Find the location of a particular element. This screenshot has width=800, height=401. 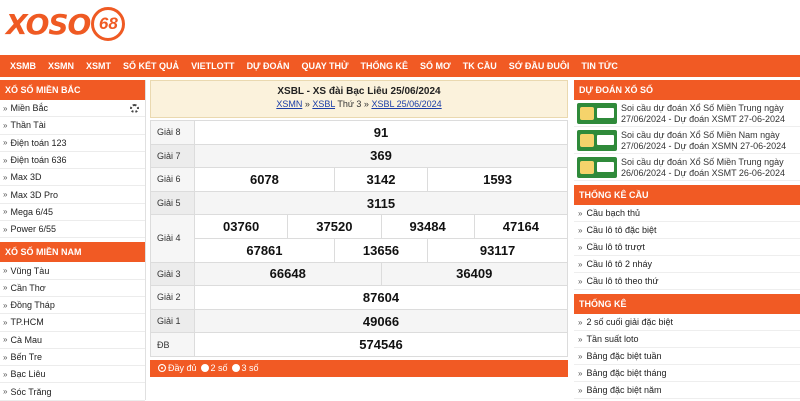

radio-3-so is located at coordinates (235, 368).